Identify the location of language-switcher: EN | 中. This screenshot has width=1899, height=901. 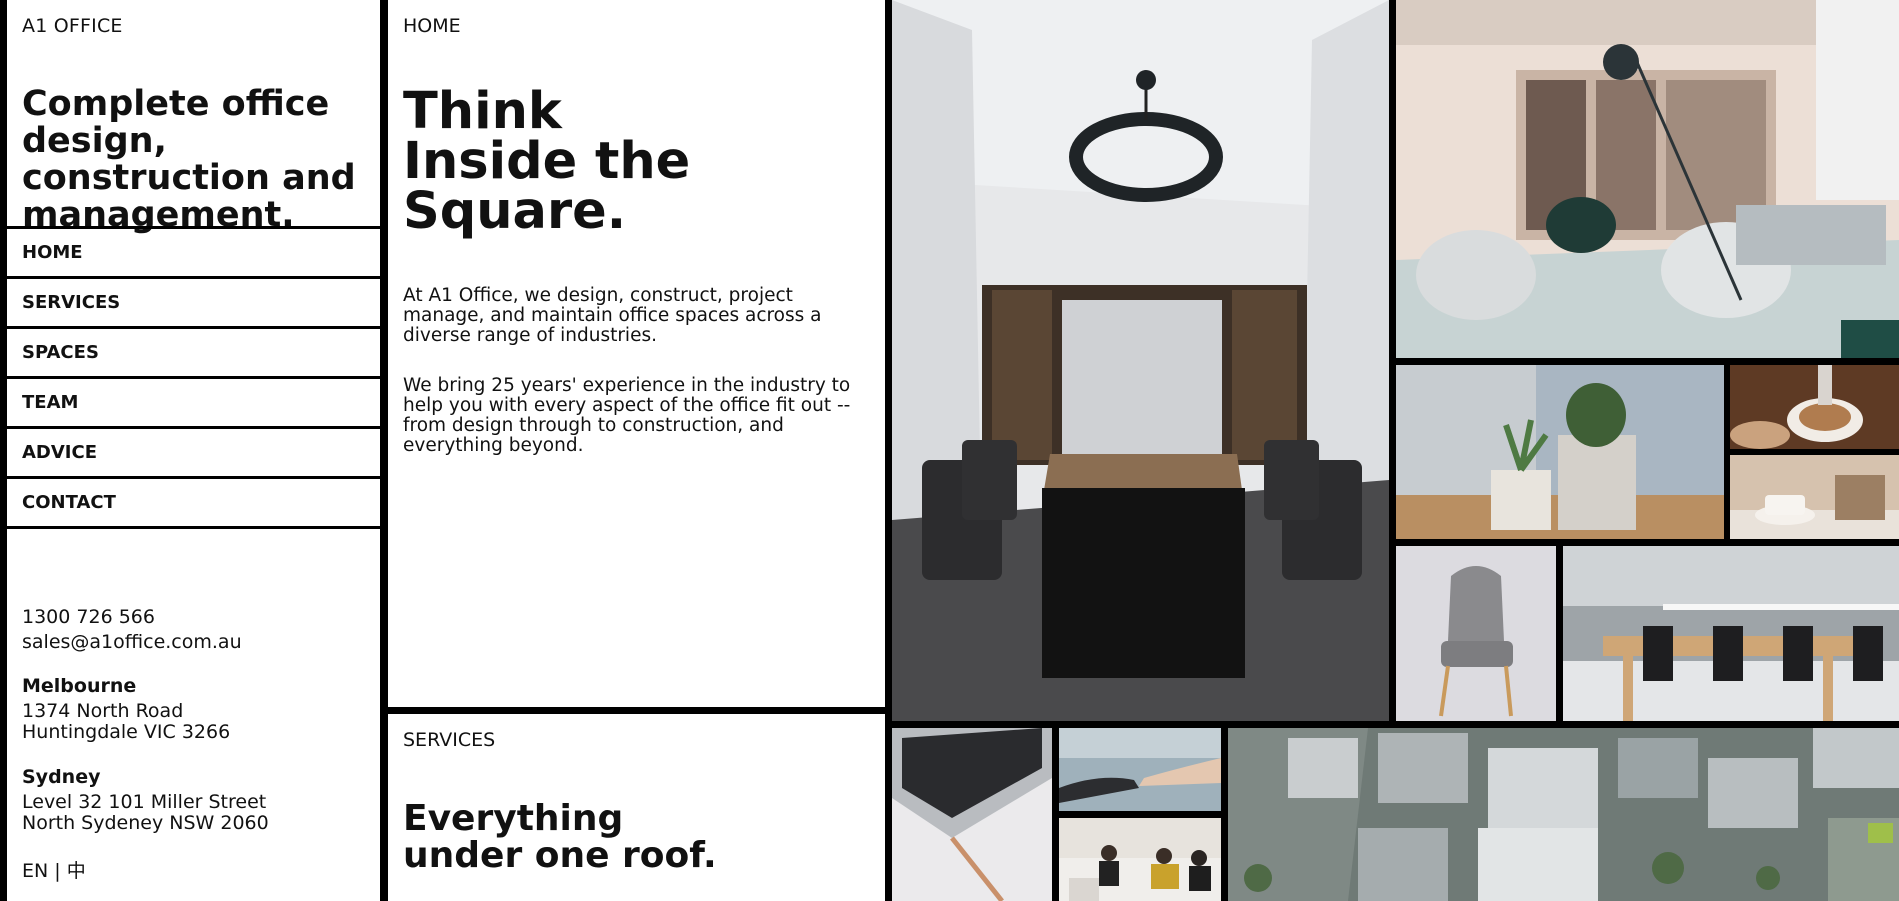
(54, 869).